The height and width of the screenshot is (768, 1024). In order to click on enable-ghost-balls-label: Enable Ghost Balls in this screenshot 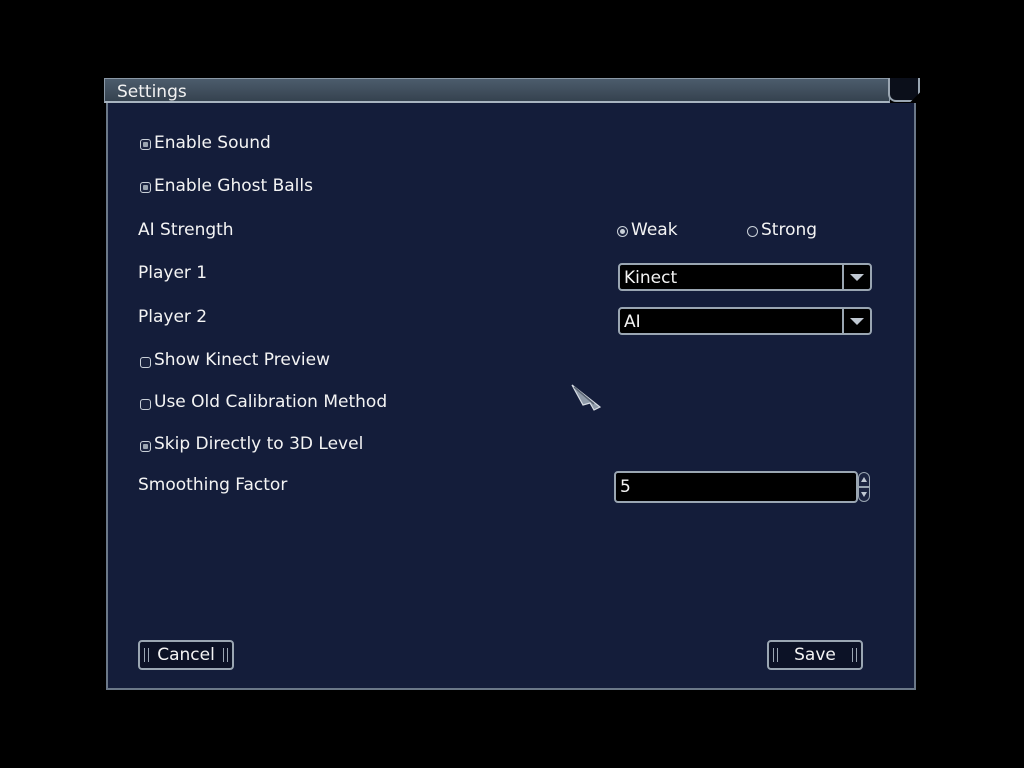, I will do `click(233, 186)`.